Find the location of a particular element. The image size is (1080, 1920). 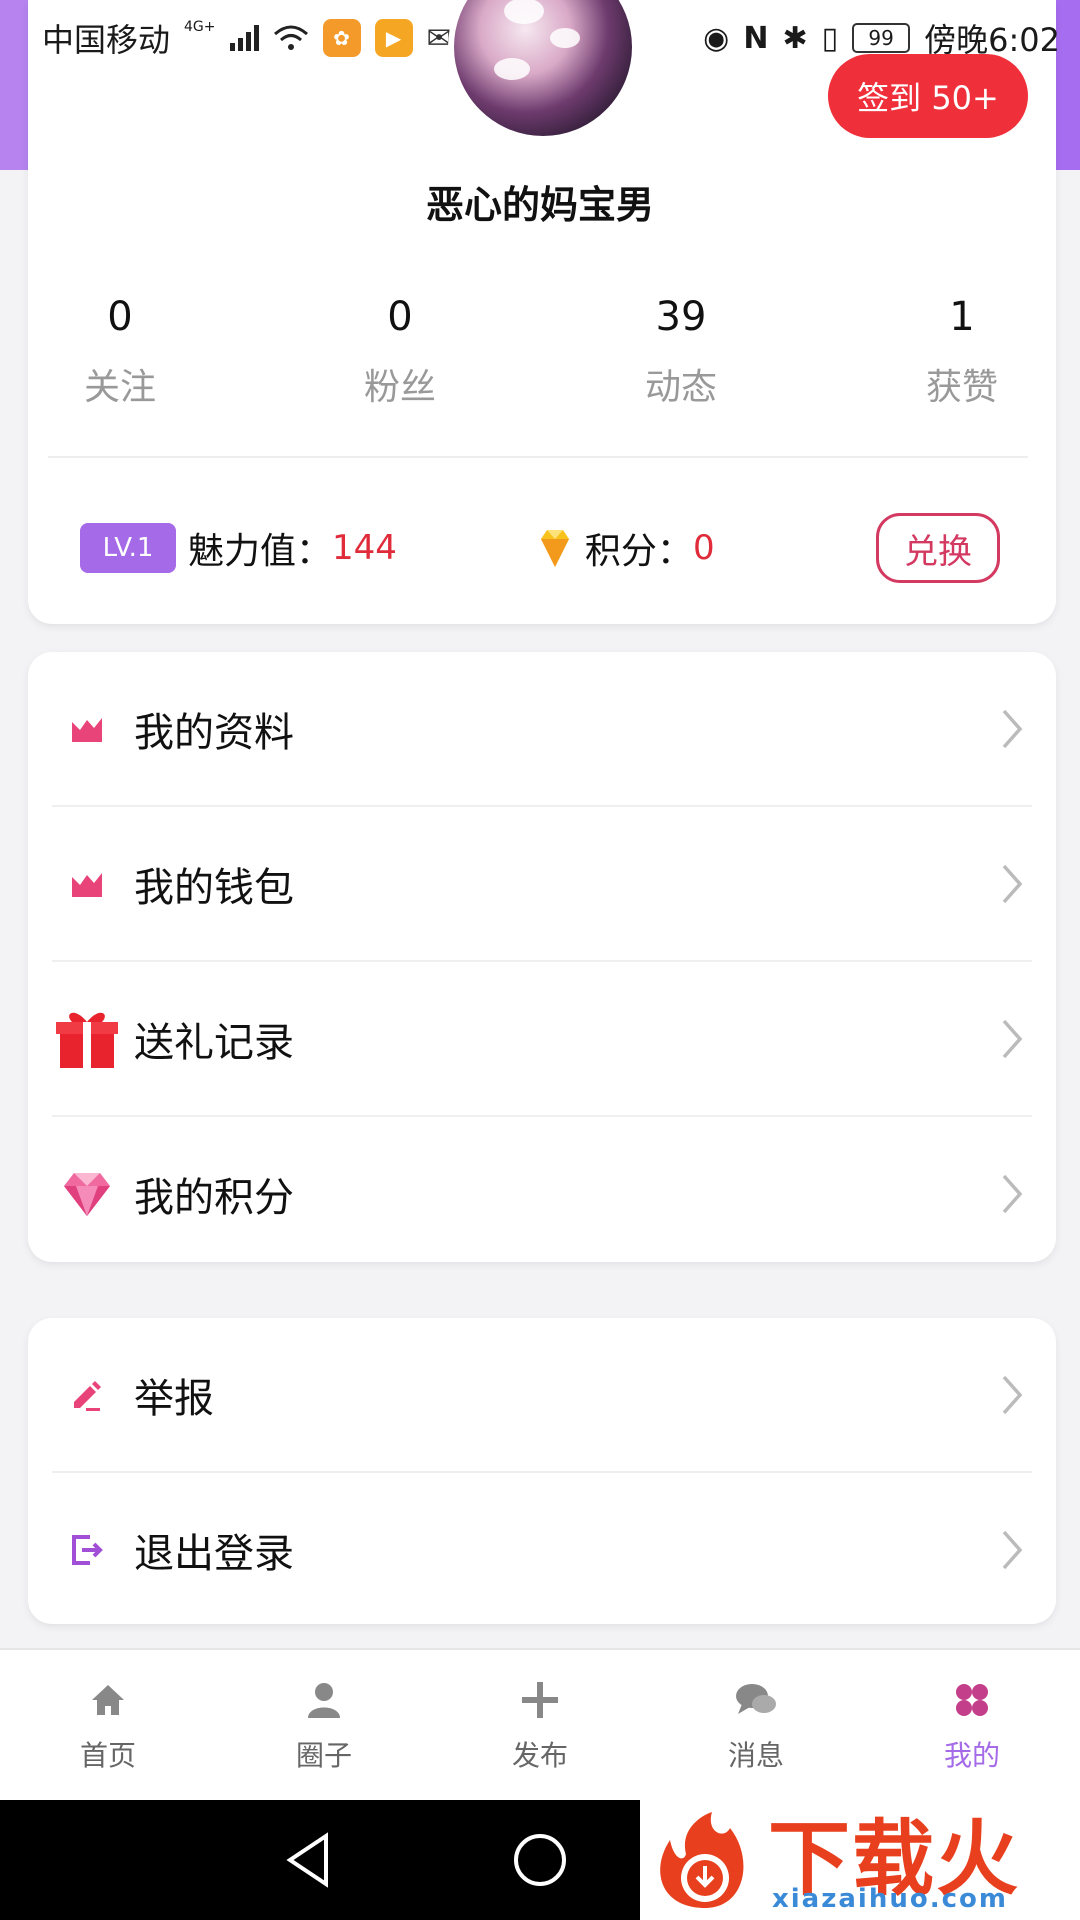

video-icon: ▶ is located at coordinates (393, 38).